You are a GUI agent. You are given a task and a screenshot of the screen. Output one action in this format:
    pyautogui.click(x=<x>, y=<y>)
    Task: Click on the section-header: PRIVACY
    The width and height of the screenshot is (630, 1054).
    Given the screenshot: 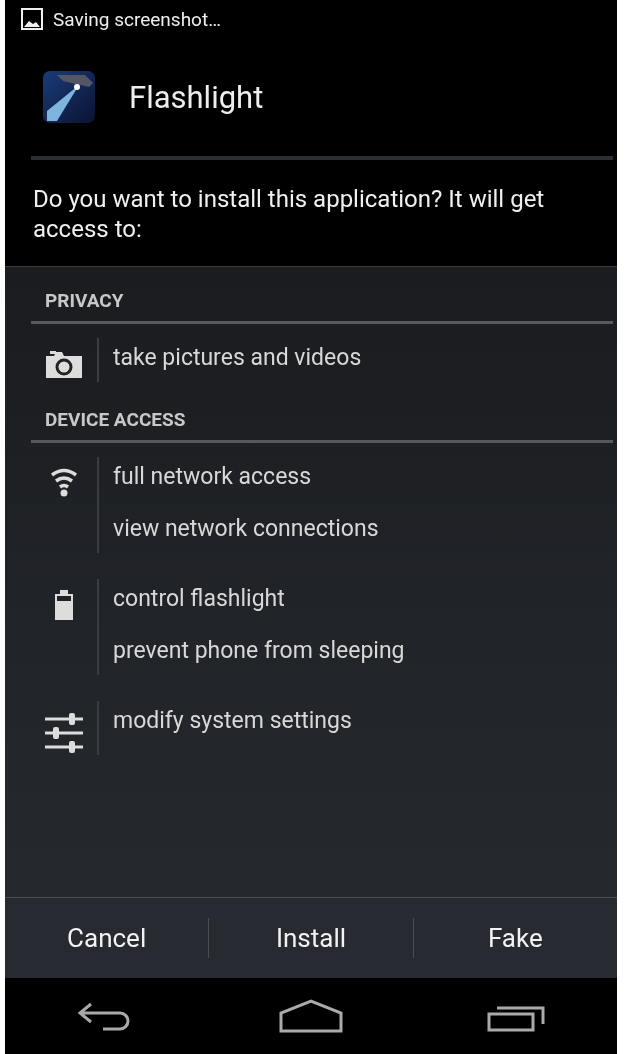 What is the action you would take?
    pyautogui.click(x=84, y=300)
    